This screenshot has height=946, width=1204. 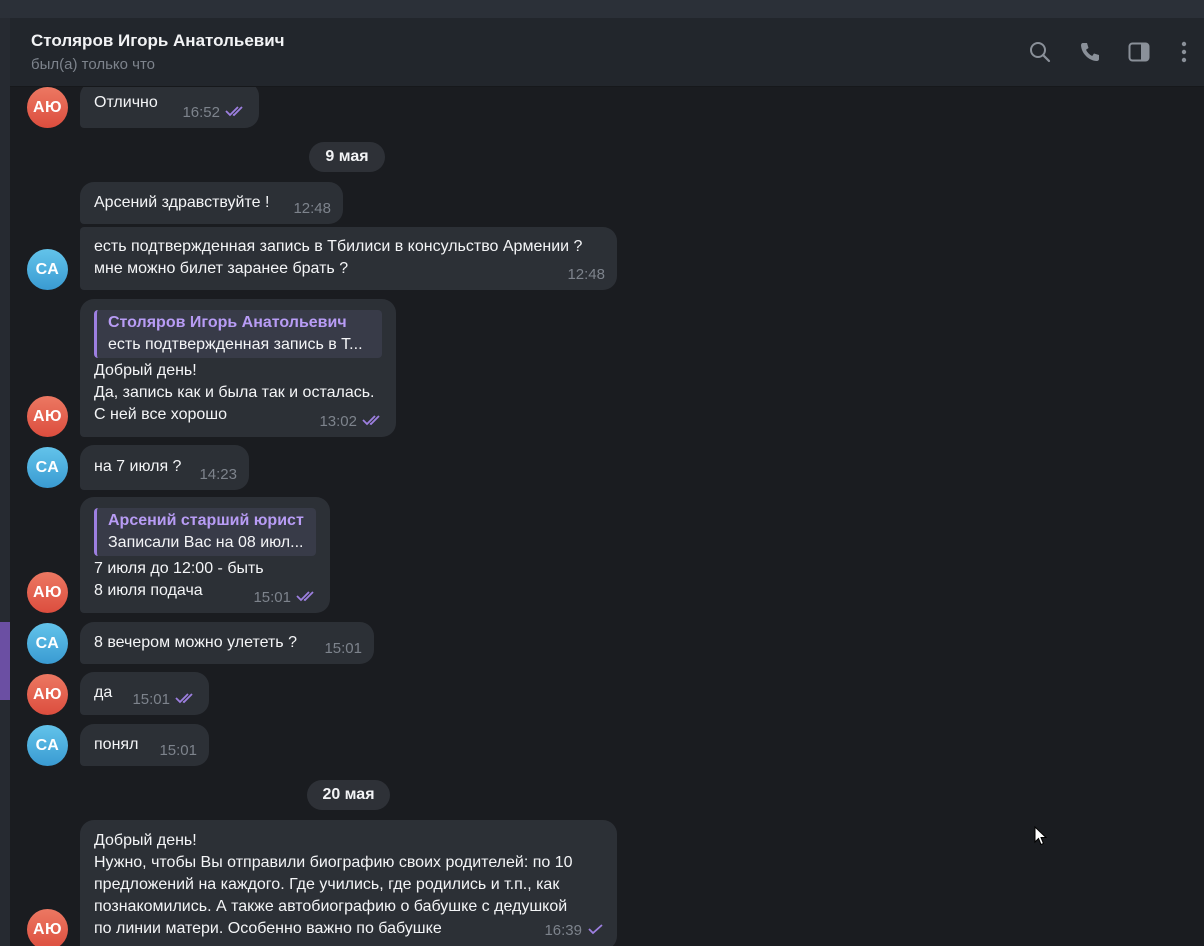 I want to click on message-bubble-outgoing: да 15:01, so click(x=144, y=693).